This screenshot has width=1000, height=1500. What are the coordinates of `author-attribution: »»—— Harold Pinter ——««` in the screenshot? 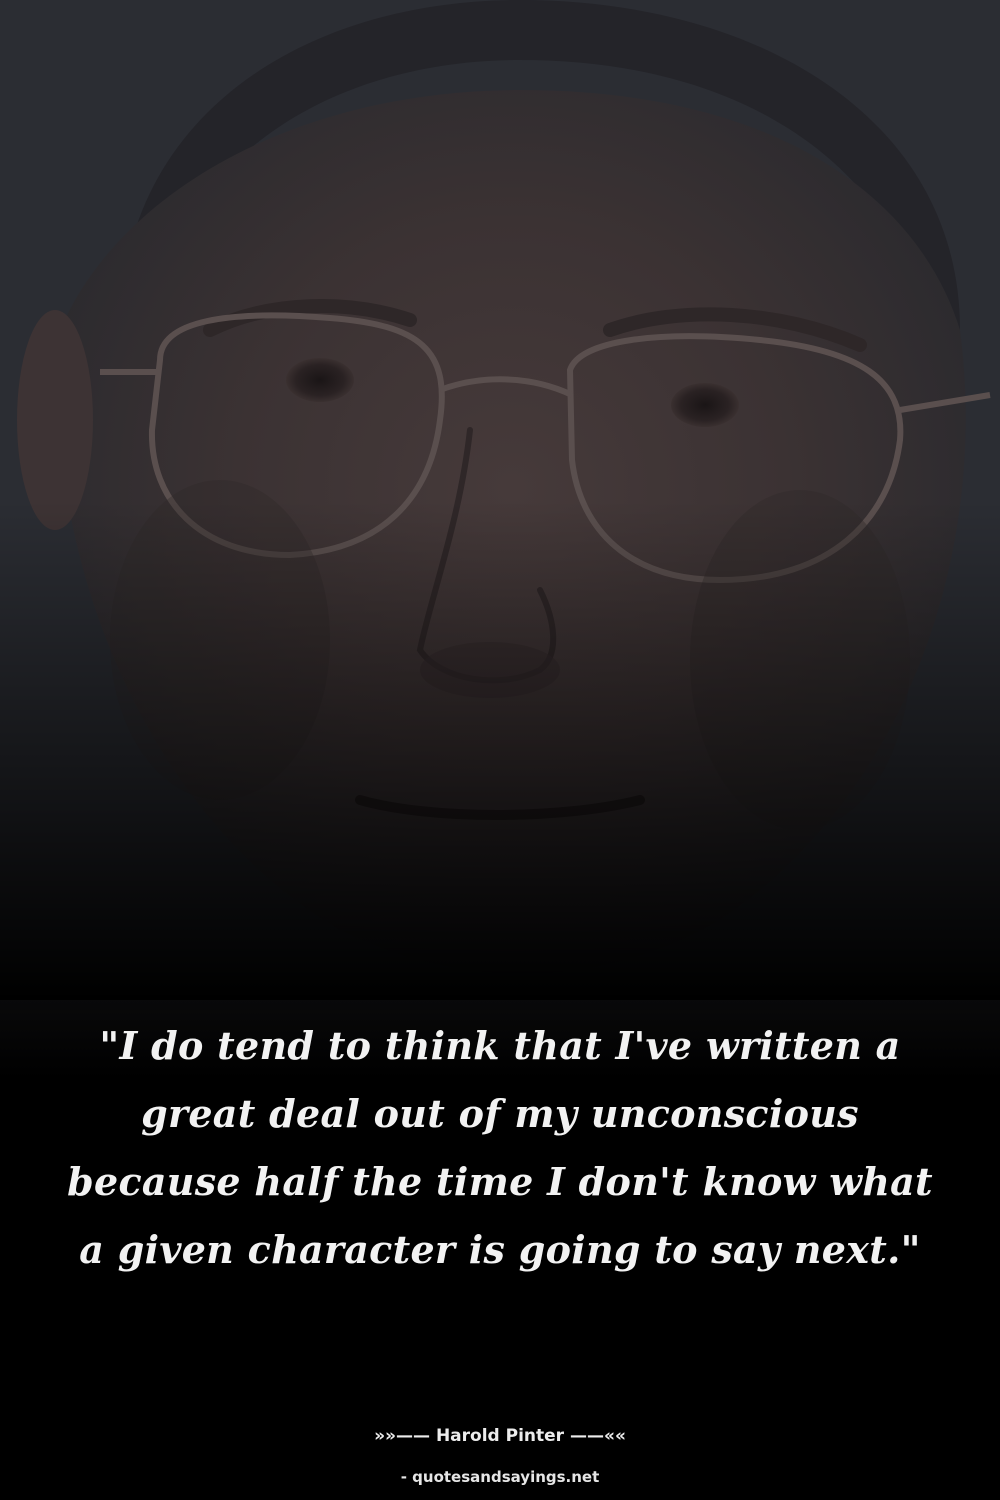 It's located at (500, 1436).